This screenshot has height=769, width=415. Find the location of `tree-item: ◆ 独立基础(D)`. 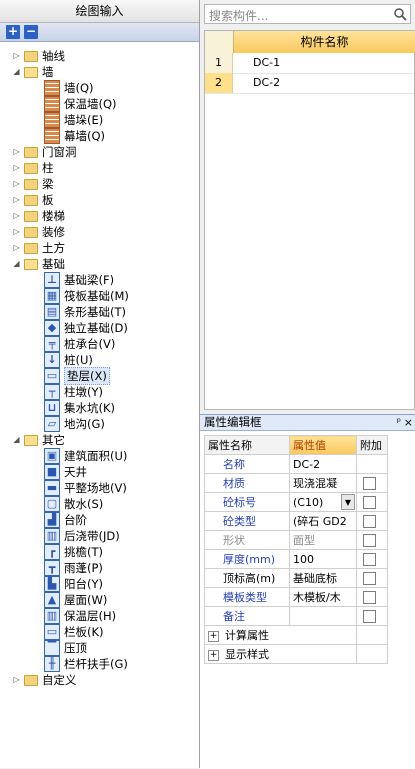

tree-item: ◆ 独立基础(D) is located at coordinates (86, 328).